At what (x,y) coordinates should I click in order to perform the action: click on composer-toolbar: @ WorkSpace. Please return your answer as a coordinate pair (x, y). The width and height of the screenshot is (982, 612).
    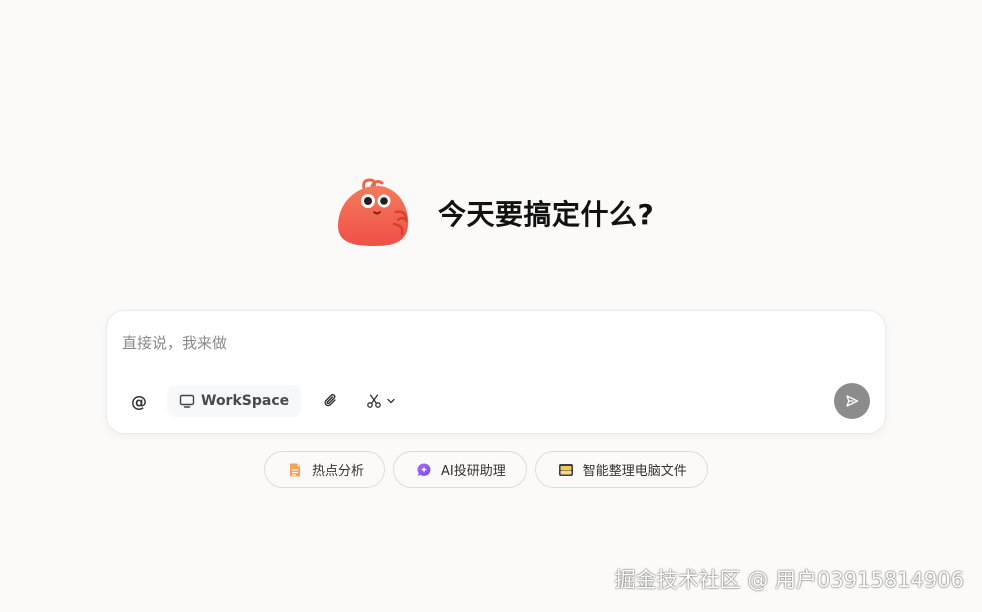
    Looking at the image, I should click on (264, 401).